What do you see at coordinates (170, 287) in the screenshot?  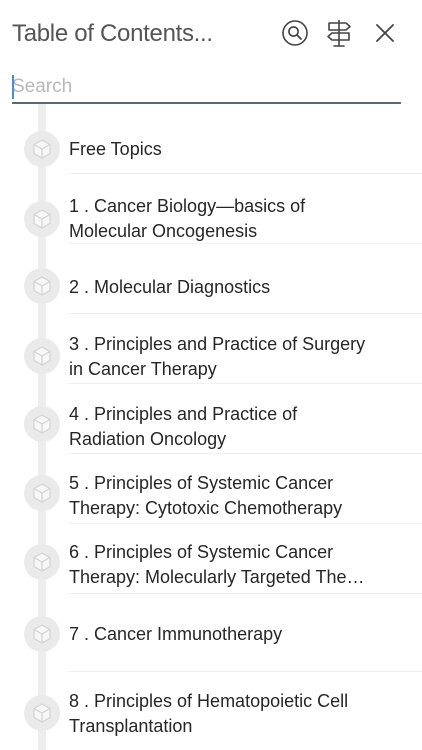 I see `toc-item-label: 2 . Molecular Diagnostics` at bounding box center [170, 287].